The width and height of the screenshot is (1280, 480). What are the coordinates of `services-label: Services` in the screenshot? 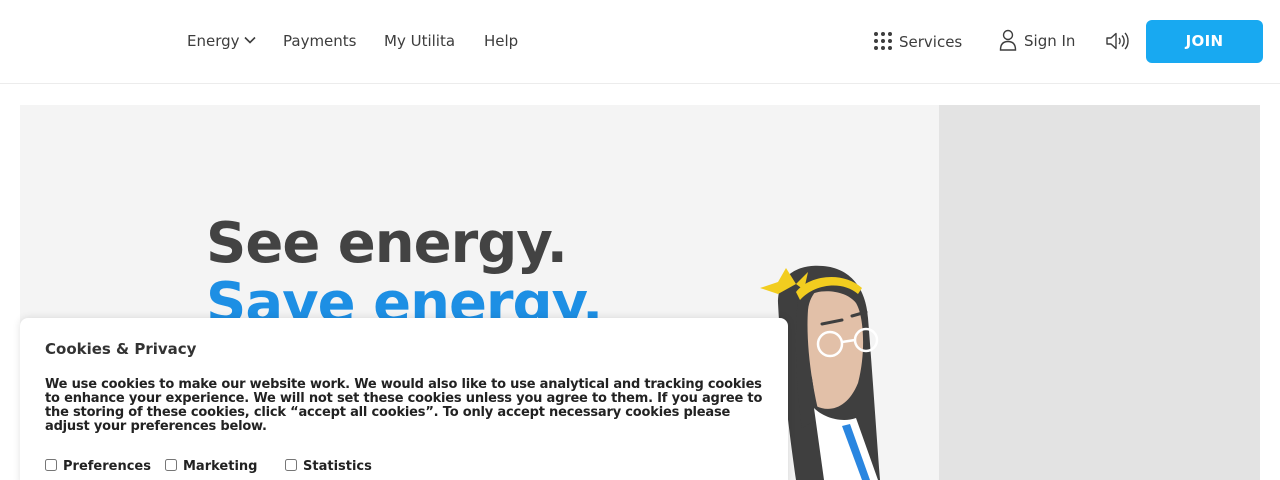 It's located at (931, 42).